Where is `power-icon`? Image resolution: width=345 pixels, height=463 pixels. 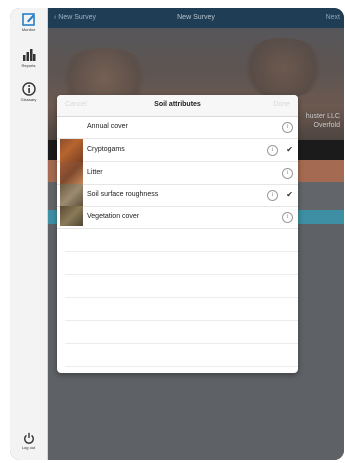 power-icon is located at coordinates (28, 438).